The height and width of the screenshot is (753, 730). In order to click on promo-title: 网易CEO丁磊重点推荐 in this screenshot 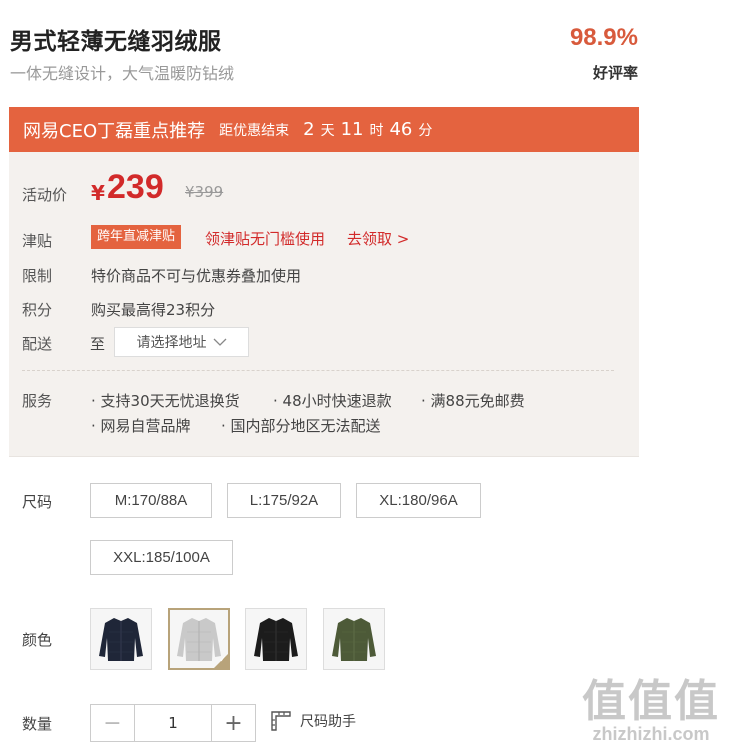, I will do `click(114, 131)`.